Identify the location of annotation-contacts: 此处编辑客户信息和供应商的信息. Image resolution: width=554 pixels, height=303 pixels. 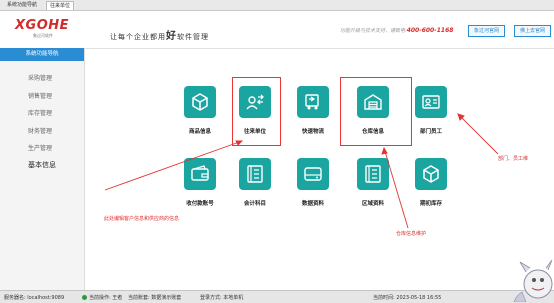
(142, 219).